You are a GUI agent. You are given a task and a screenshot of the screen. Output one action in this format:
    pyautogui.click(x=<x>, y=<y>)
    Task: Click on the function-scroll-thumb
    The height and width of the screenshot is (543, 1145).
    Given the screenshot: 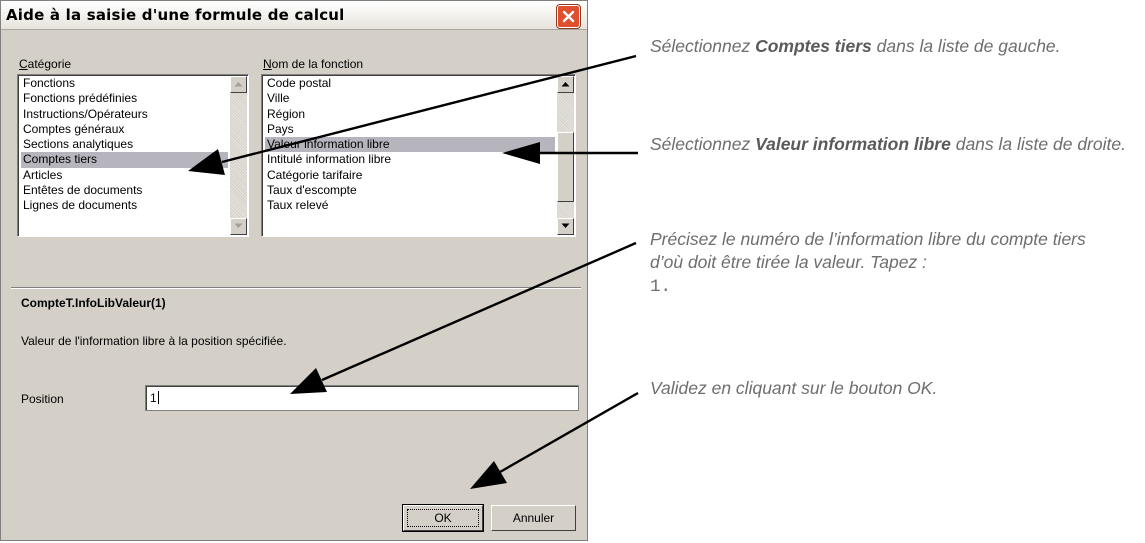 What is the action you would take?
    pyautogui.click(x=565, y=167)
    